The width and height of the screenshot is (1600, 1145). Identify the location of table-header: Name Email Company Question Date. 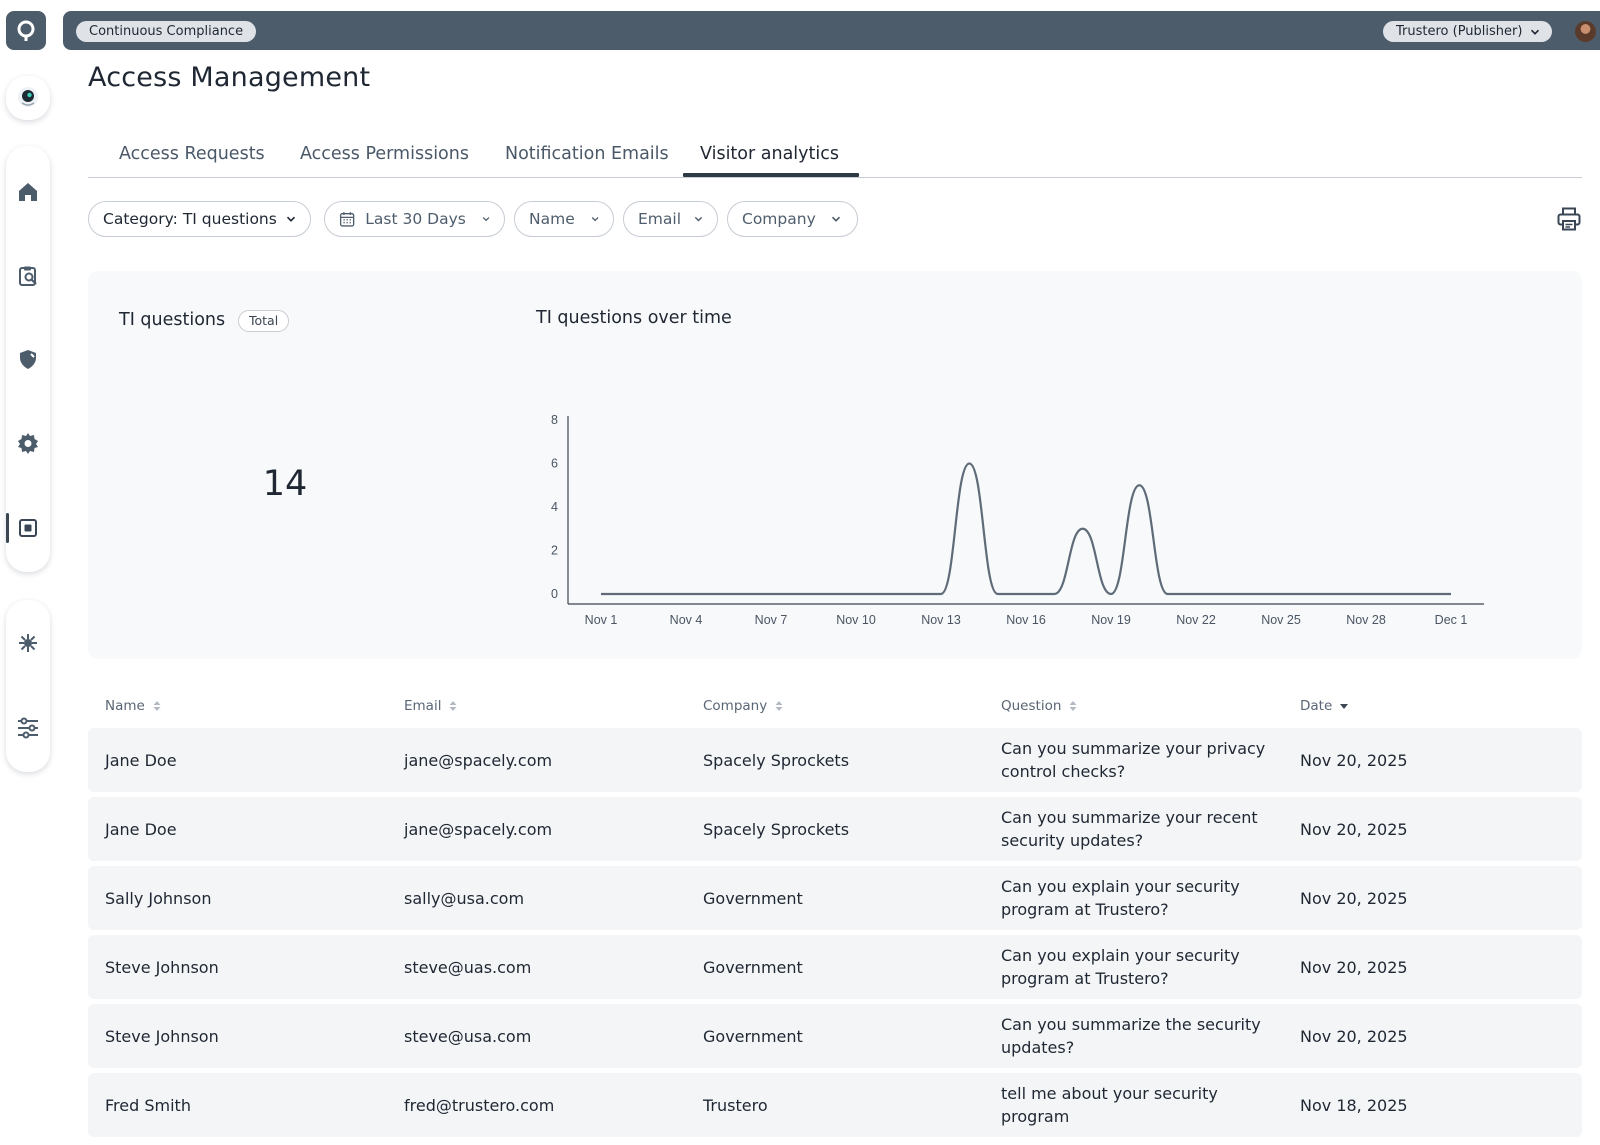
(835, 708).